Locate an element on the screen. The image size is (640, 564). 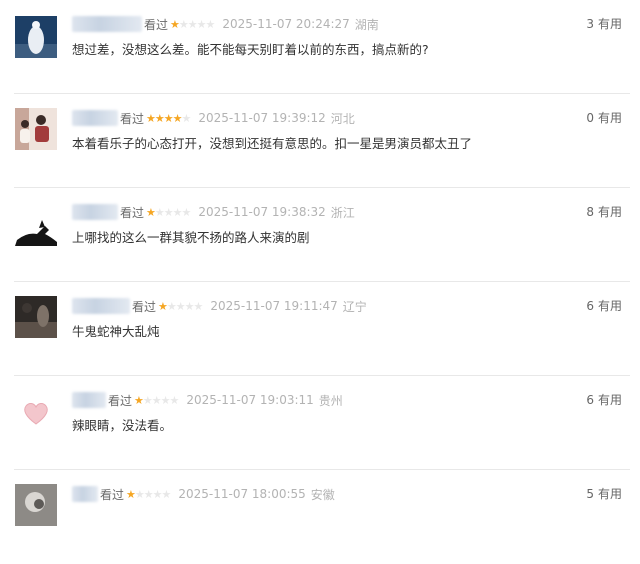
comment-meta: 看过 ★★★★★ 2025-11-07 19:03:11 贵州 is located at coordinates (207, 400).